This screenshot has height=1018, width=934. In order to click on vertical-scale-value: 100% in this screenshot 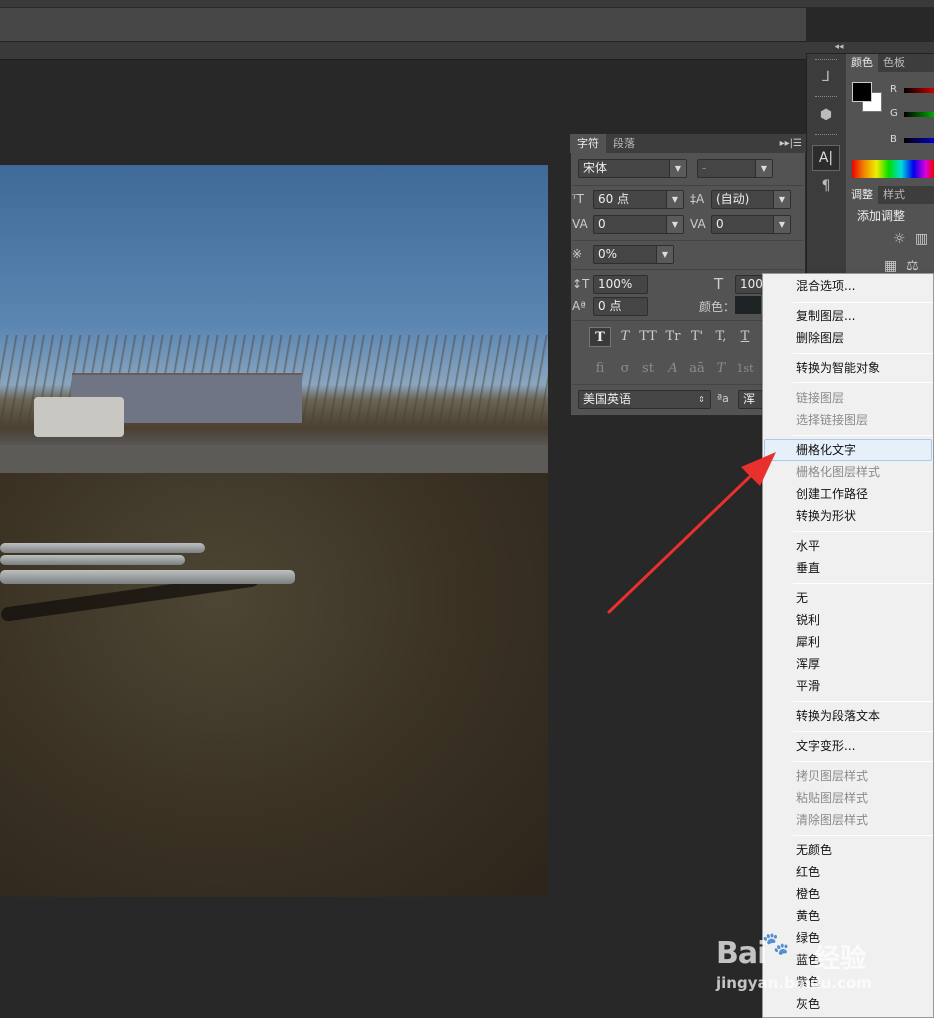, I will do `click(615, 284)`.